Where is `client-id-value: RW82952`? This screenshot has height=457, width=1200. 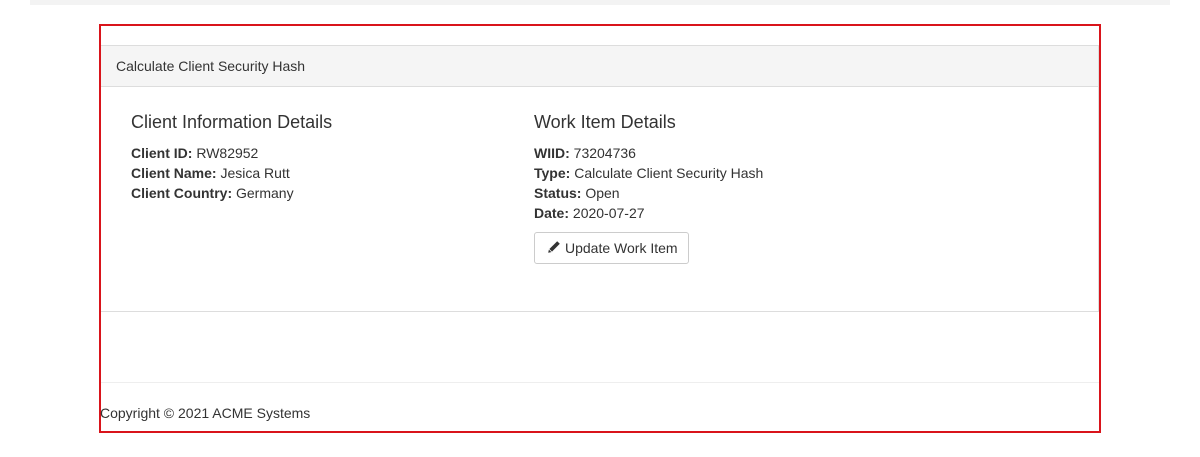 client-id-value: RW82952 is located at coordinates (227, 153).